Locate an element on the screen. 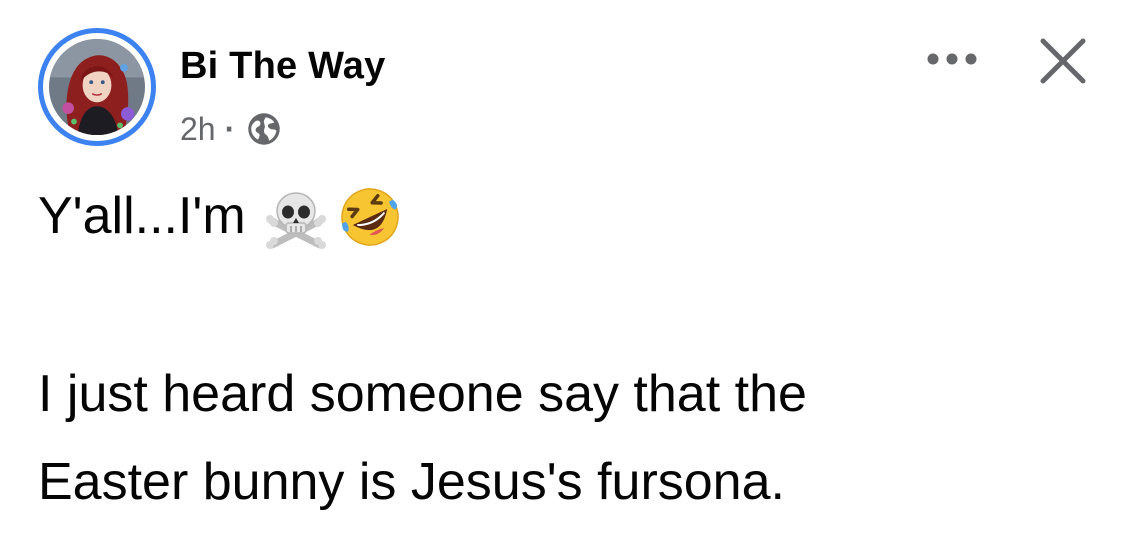  more-options-button is located at coordinates (952, 59).